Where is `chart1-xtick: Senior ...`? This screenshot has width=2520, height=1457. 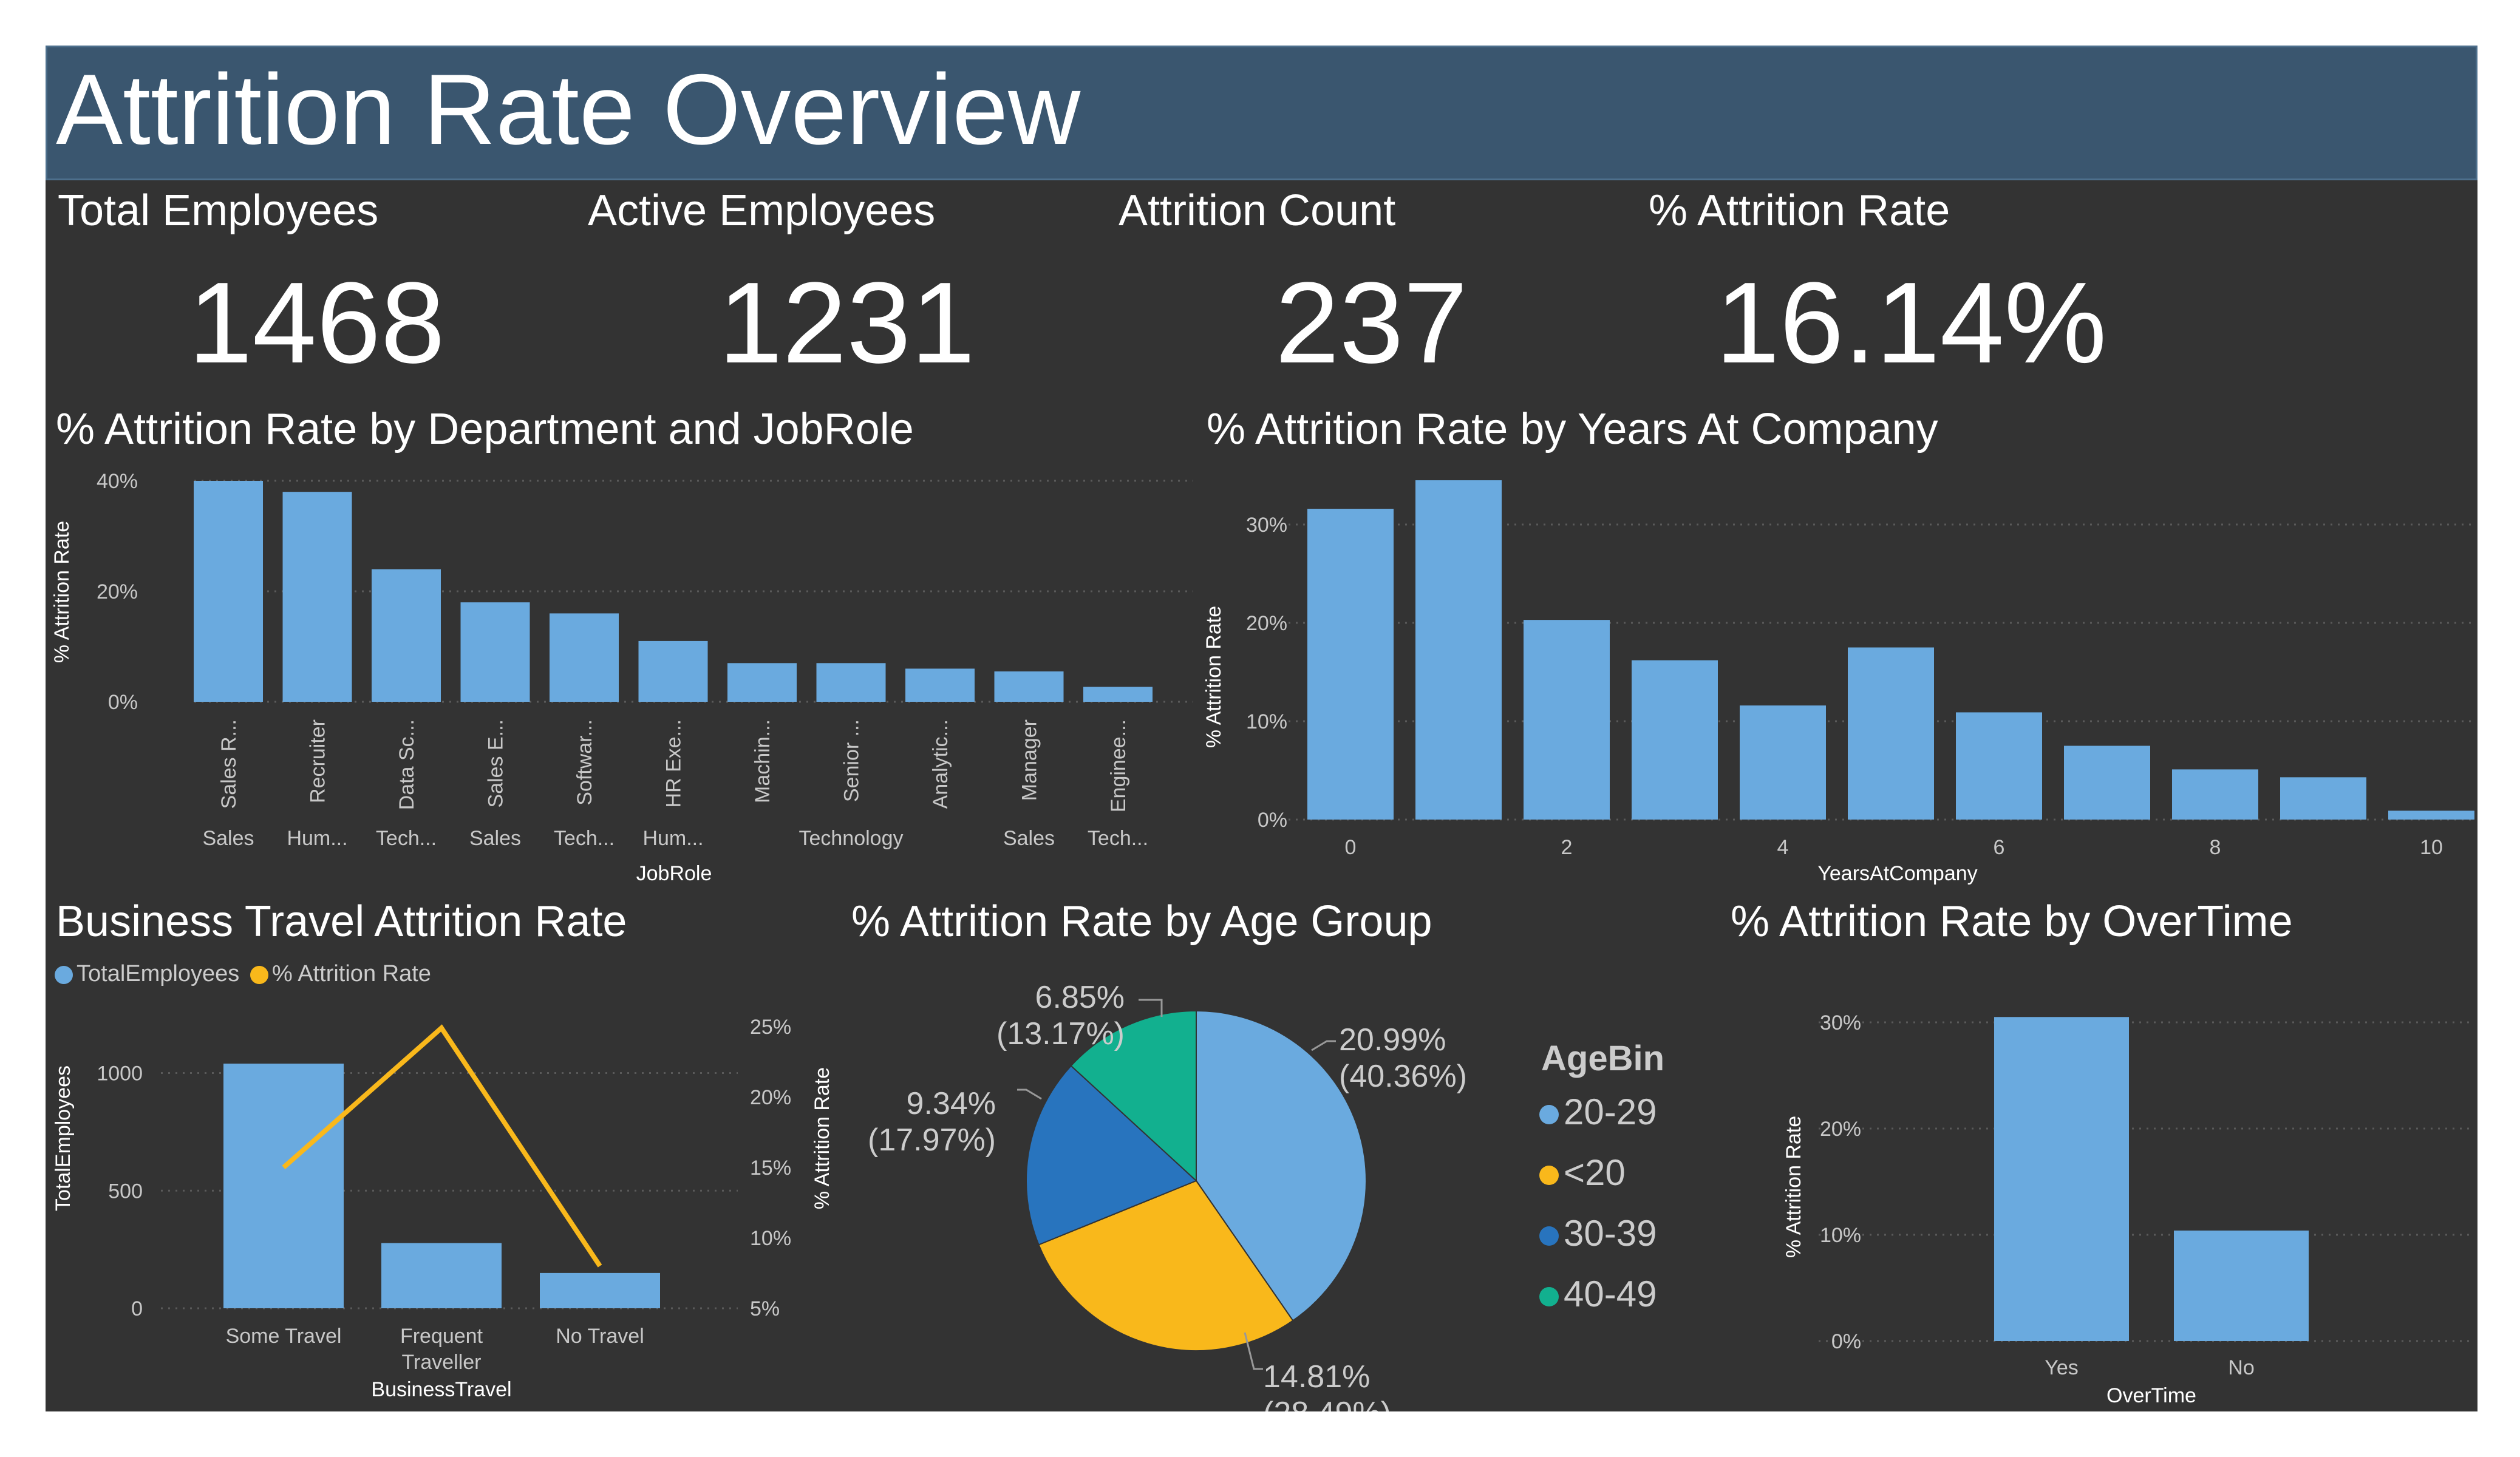
chart1-xtick: Senior ... is located at coordinates (851, 760).